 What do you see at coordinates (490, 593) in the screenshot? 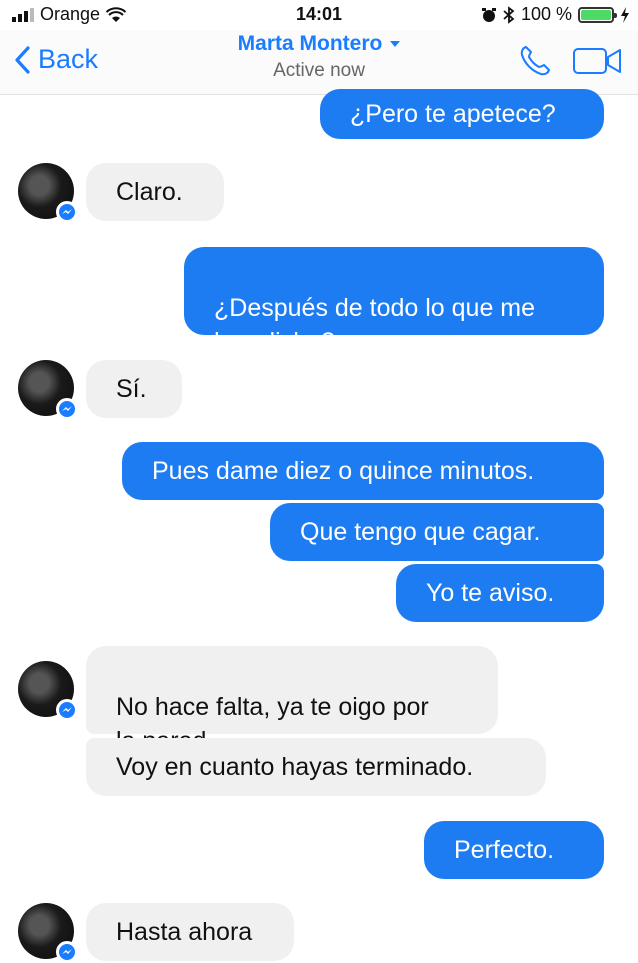
I see `message-text: Yo te aviso.` at bounding box center [490, 593].